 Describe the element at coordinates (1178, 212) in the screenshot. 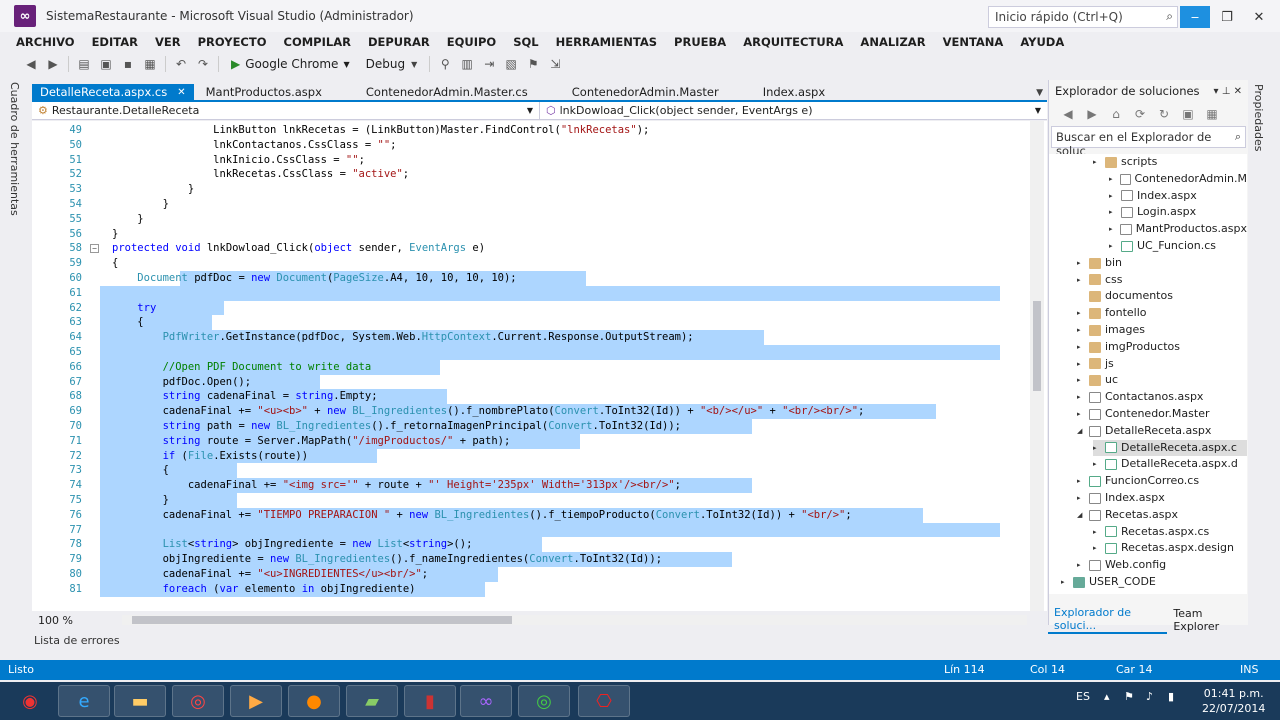

I see `tree-item: ▸ Login.aspx` at that location.